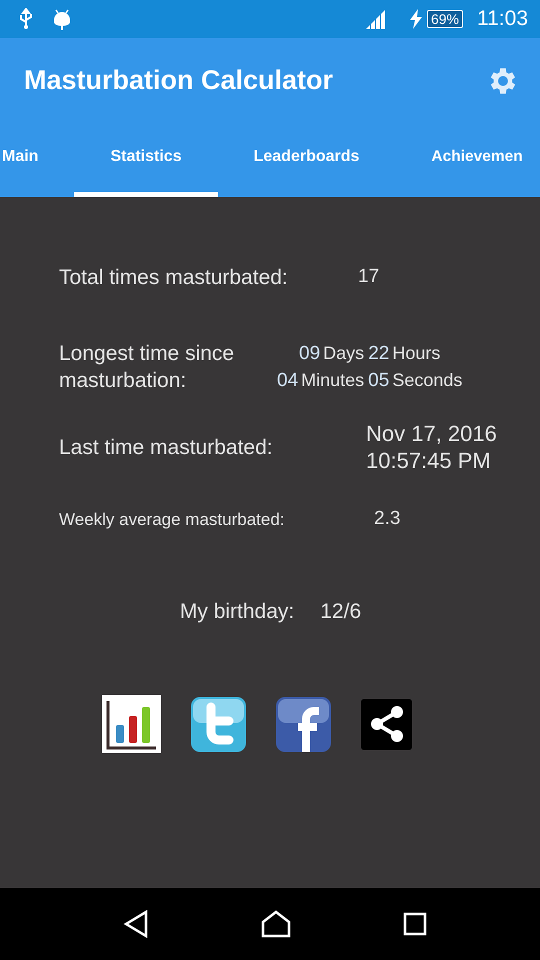  What do you see at coordinates (341, 612) in the screenshot?
I see `birthday-value: 12/6` at bounding box center [341, 612].